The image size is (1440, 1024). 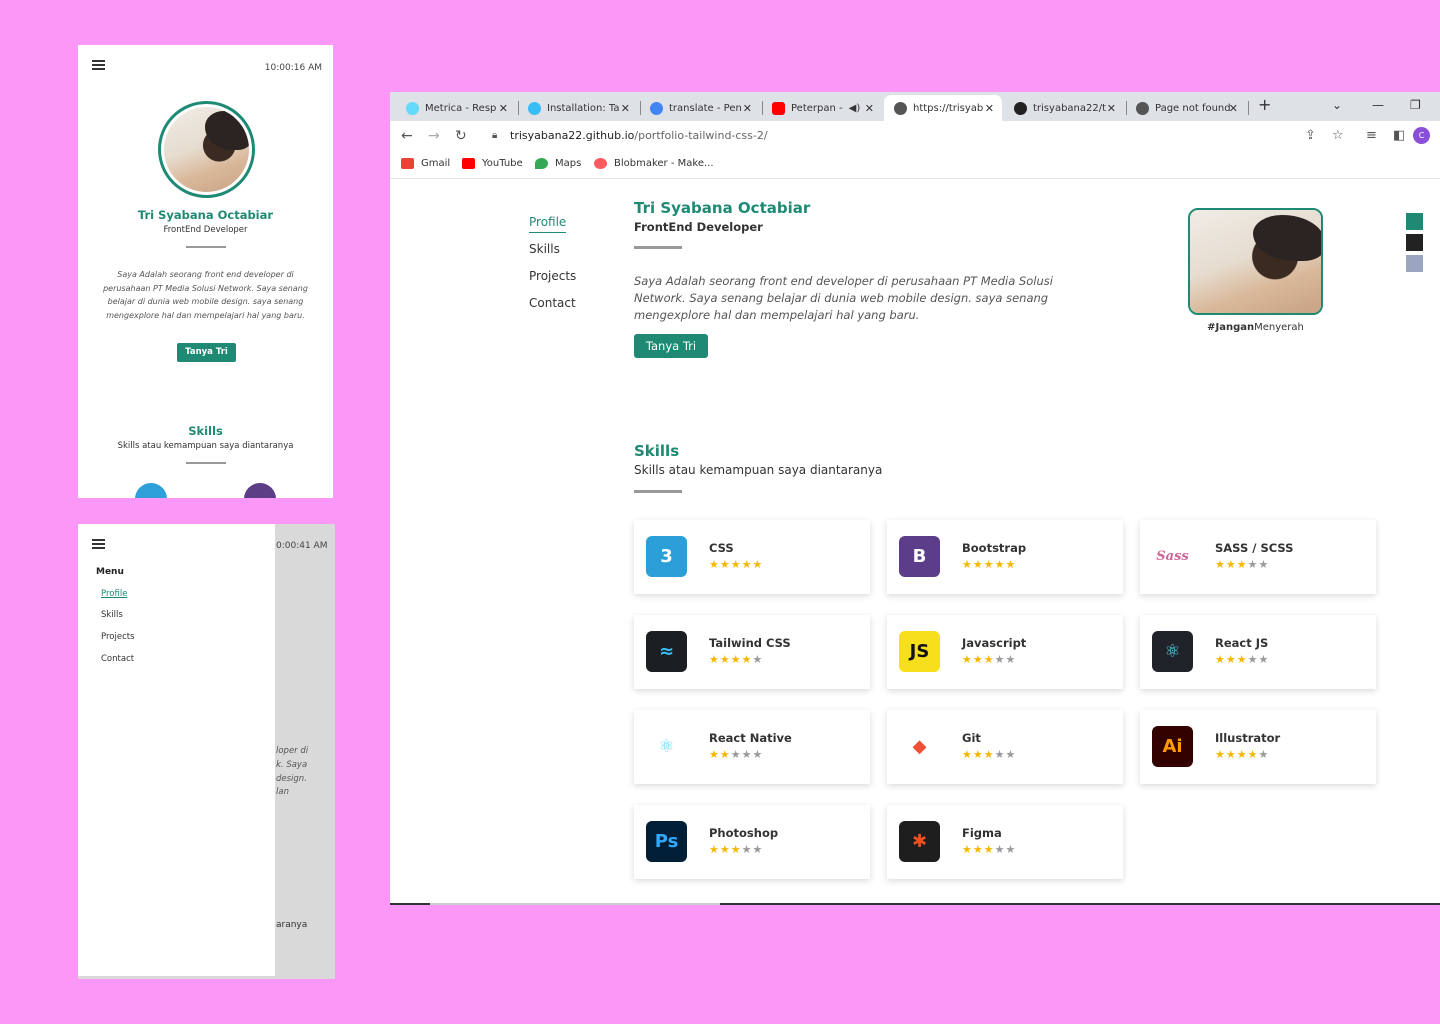 What do you see at coordinates (750, 643) in the screenshot?
I see `skill-name: Tailwind CSS` at bounding box center [750, 643].